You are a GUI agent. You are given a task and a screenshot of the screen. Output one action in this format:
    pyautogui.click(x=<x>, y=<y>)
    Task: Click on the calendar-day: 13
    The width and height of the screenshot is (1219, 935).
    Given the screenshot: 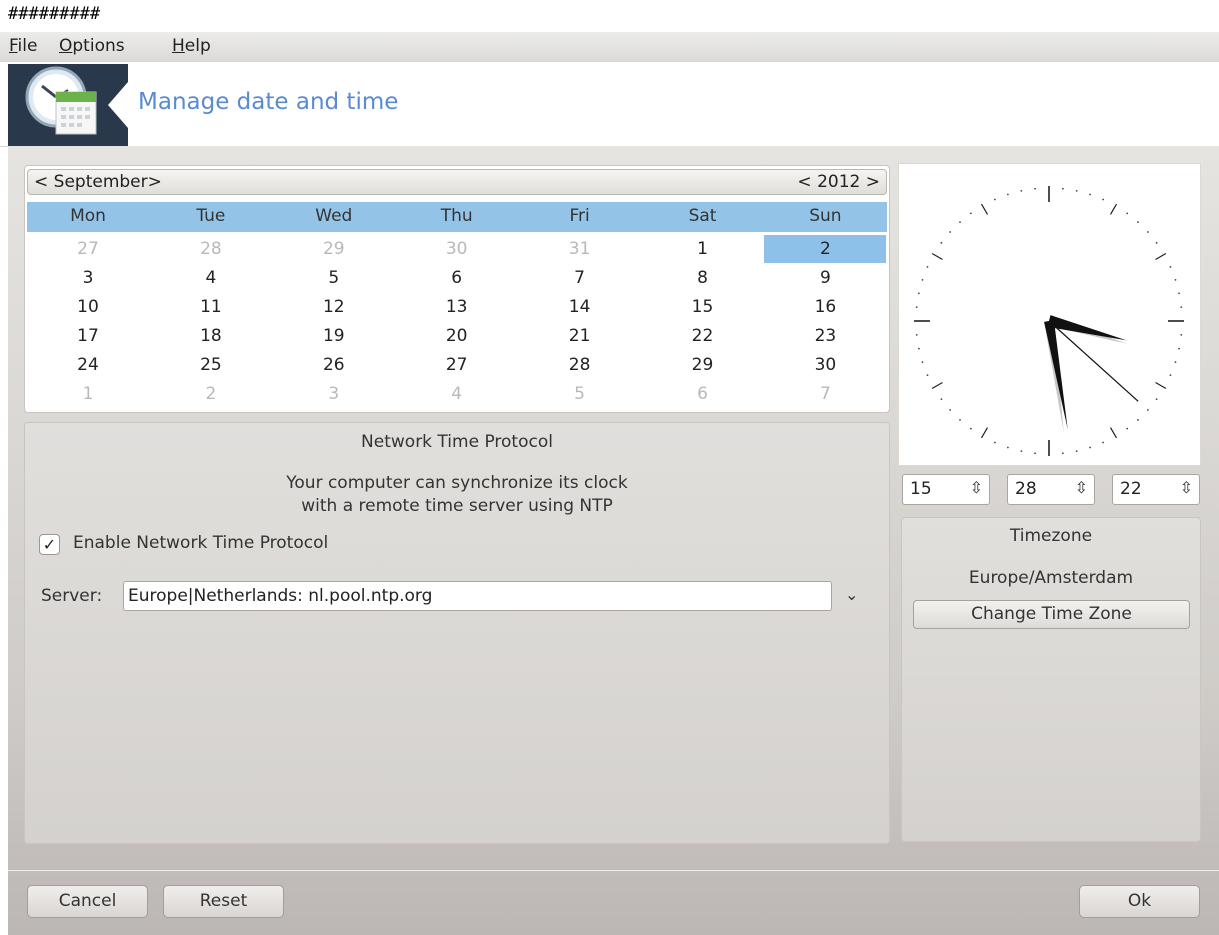 What is the action you would take?
    pyautogui.click(x=457, y=307)
    